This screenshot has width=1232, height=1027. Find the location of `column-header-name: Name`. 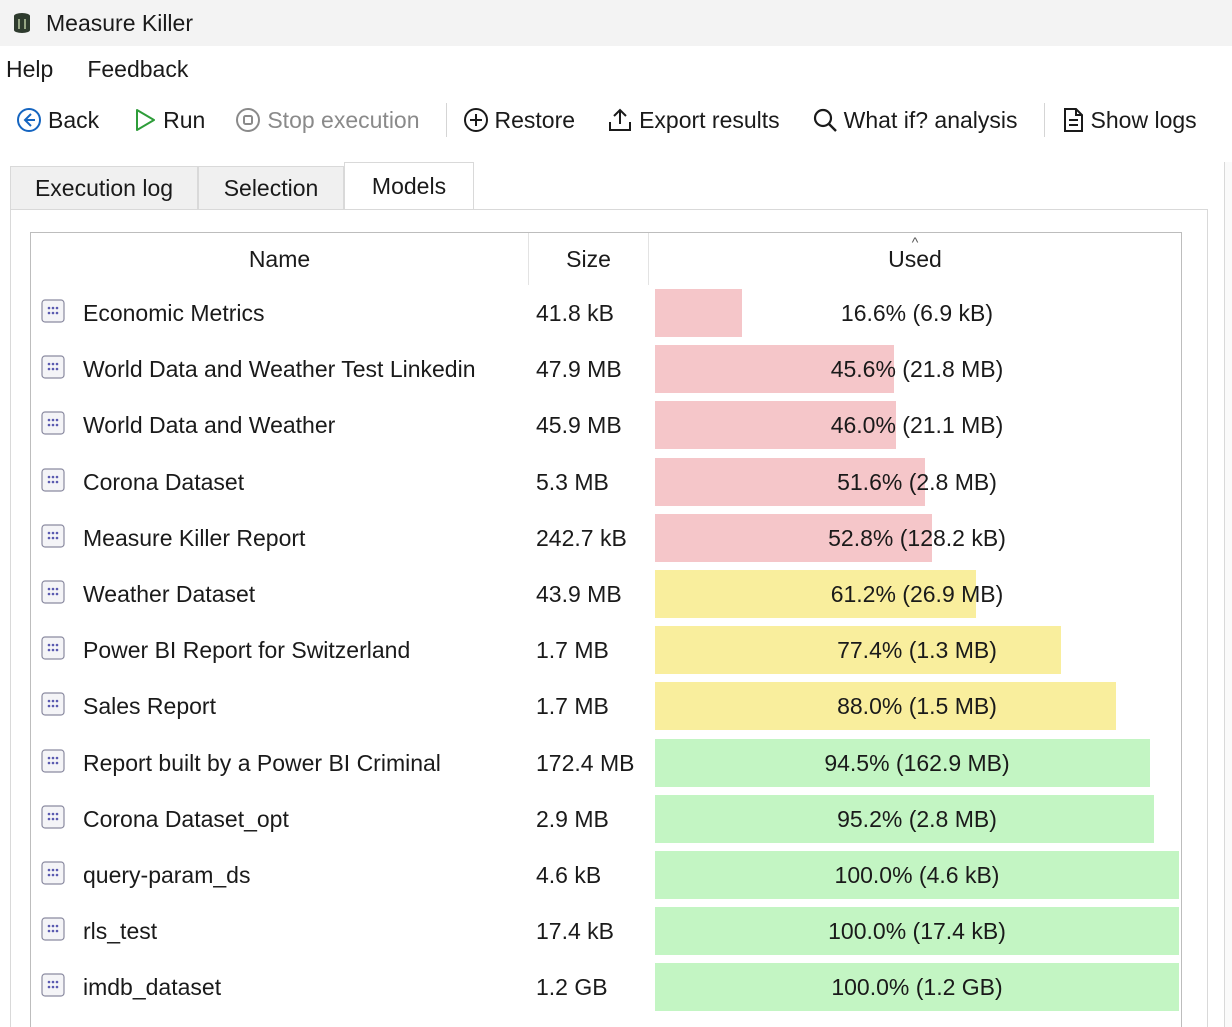

column-header-name: Name is located at coordinates (280, 259).